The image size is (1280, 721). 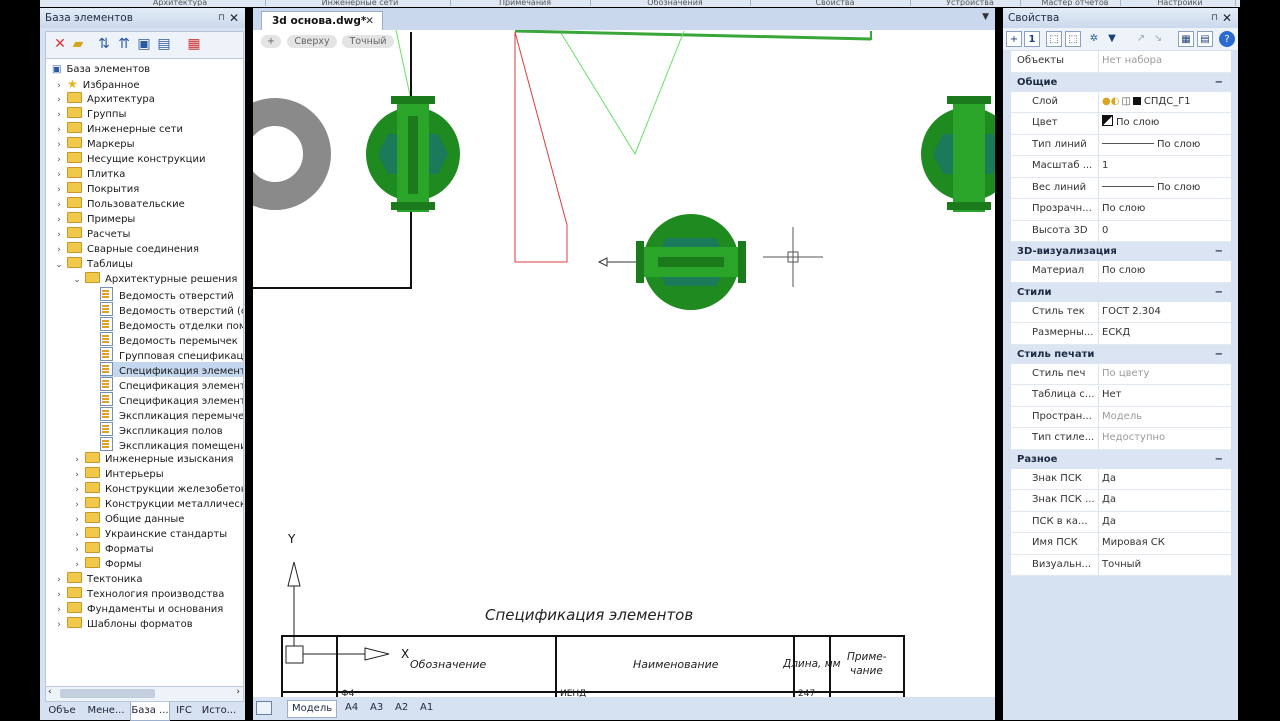 What do you see at coordinates (1121, 312) in the screenshot?
I see `property-row: Стиль тек ГОСТ 2.304` at bounding box center [1121, 312].